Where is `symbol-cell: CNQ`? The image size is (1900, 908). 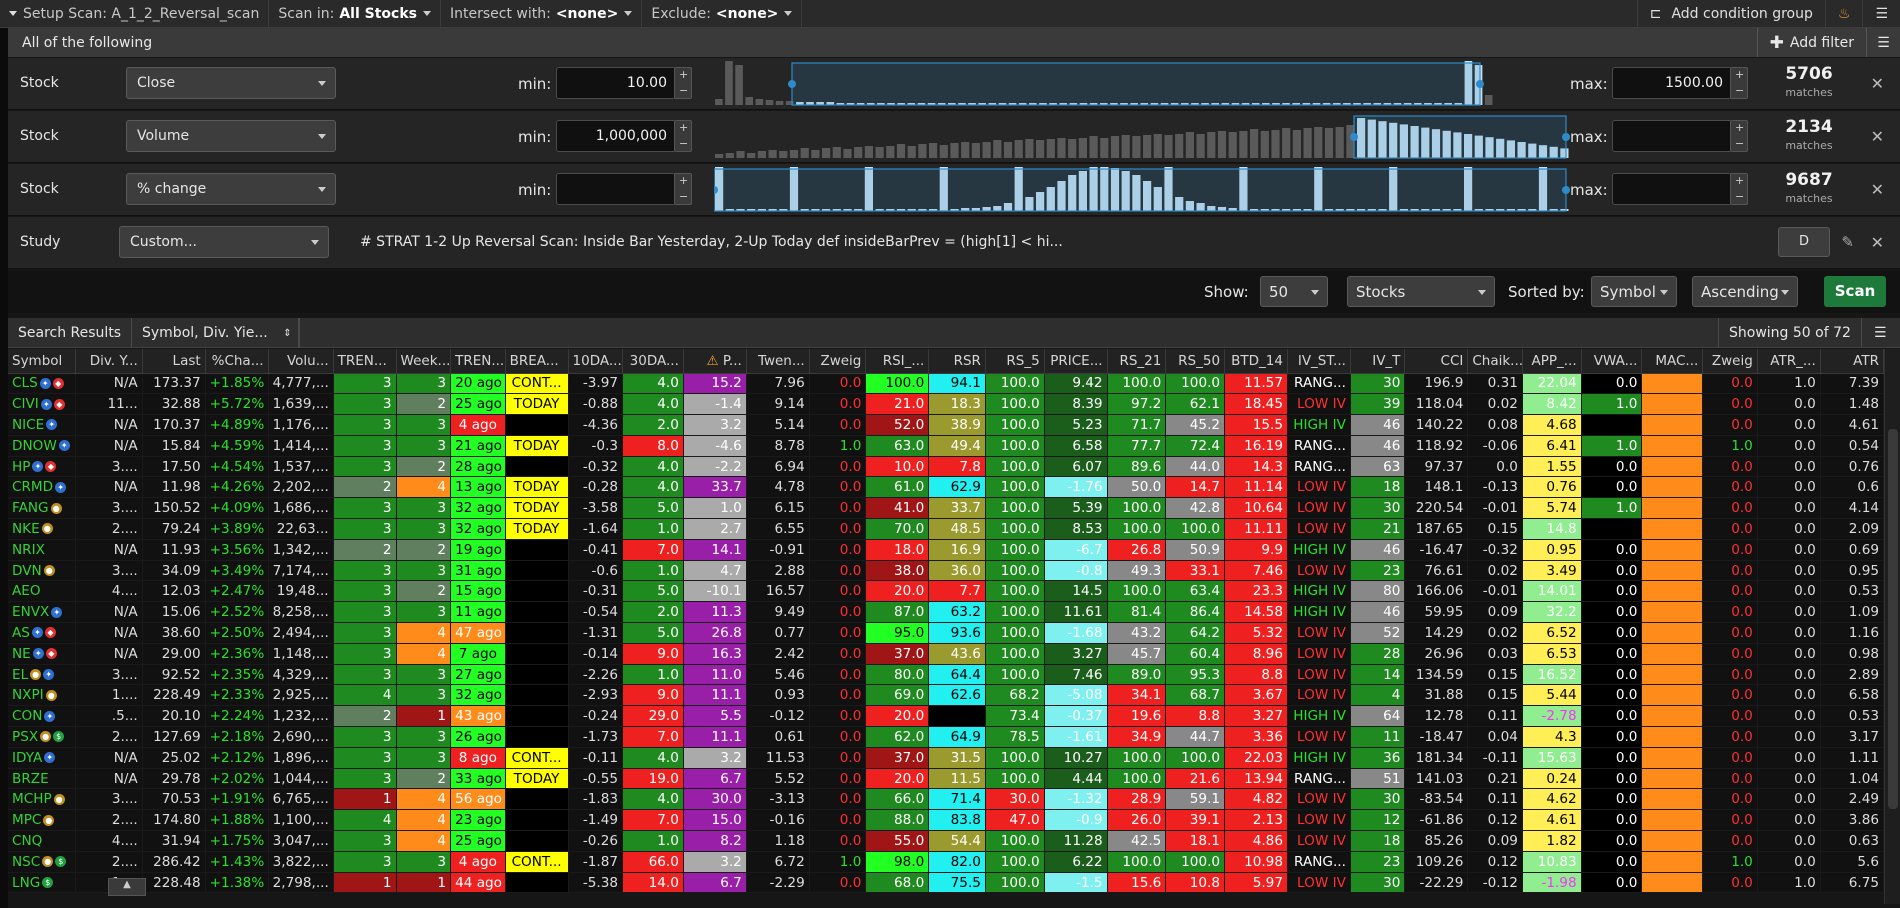
symbol-cell: CNQ is located at coordinates (42, 841).